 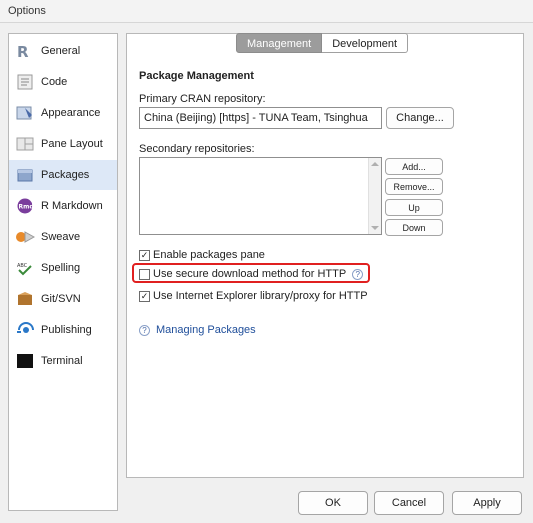 What do you see at coordinates (266, 11) in the screenshot?
I see `title-bar: Options` at bounding box center [266, 11].